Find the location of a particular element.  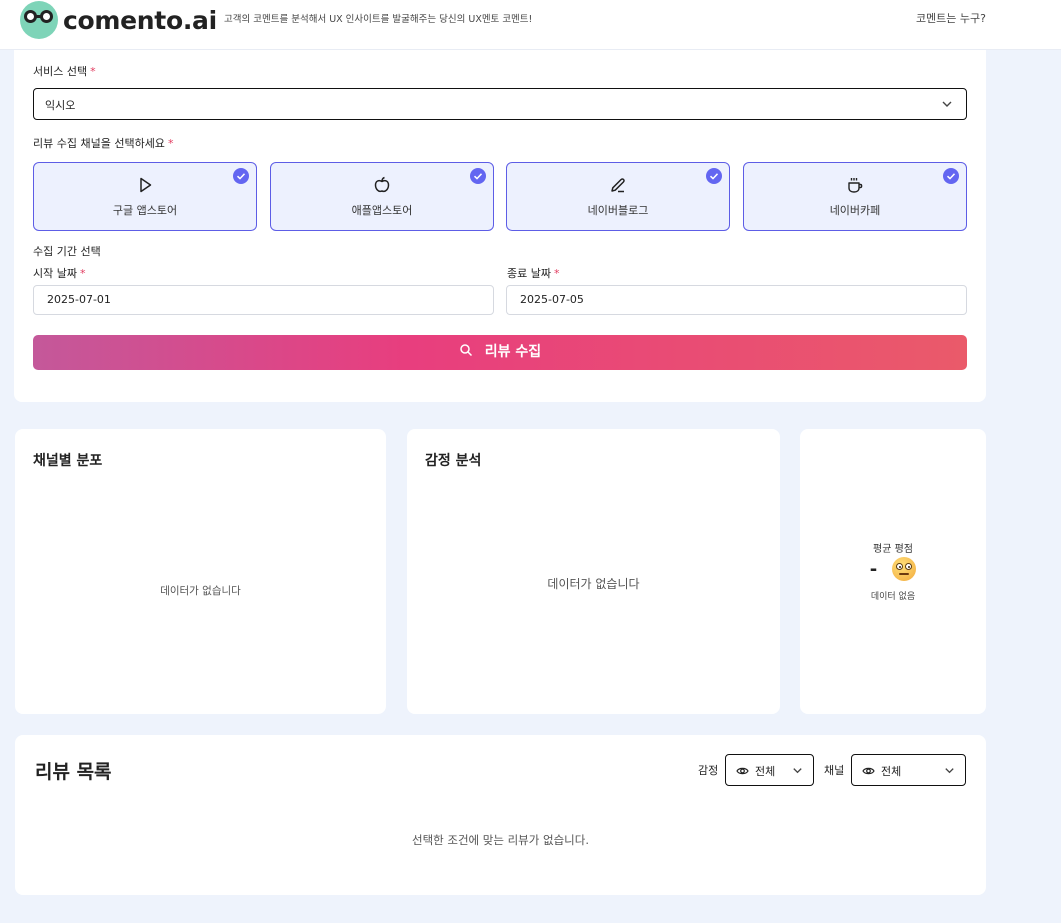

play-icon is located at coordinates (146, 185).